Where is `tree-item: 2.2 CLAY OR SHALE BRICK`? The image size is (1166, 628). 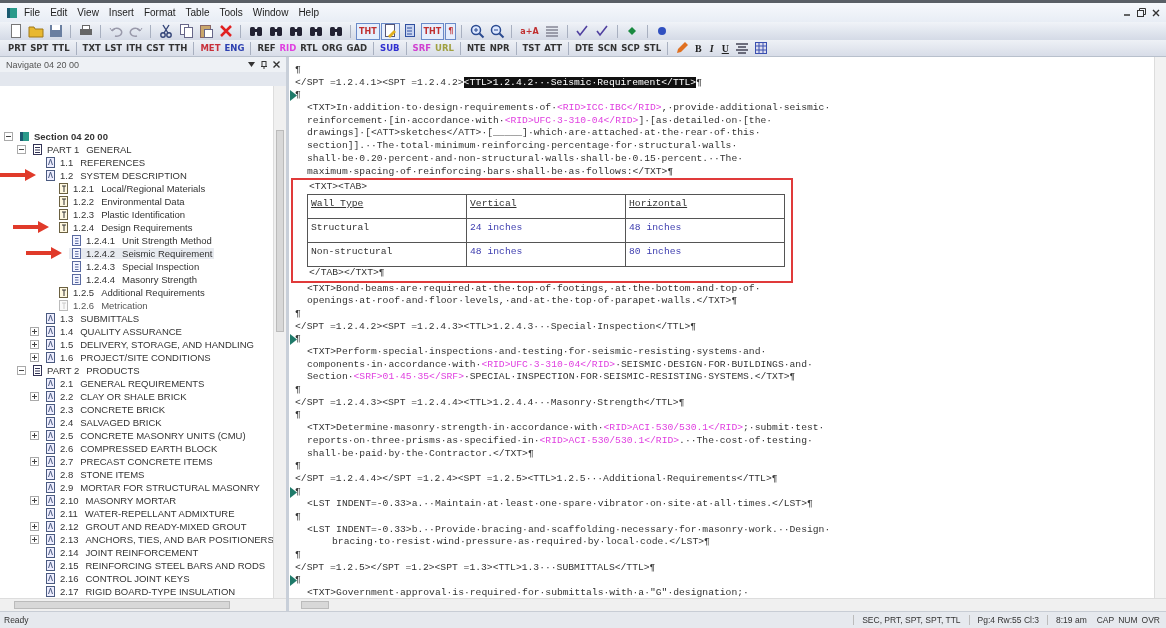 tree-item: 2.2 CLAY OR SHALE BRICK is located at coordinates (116, 396).